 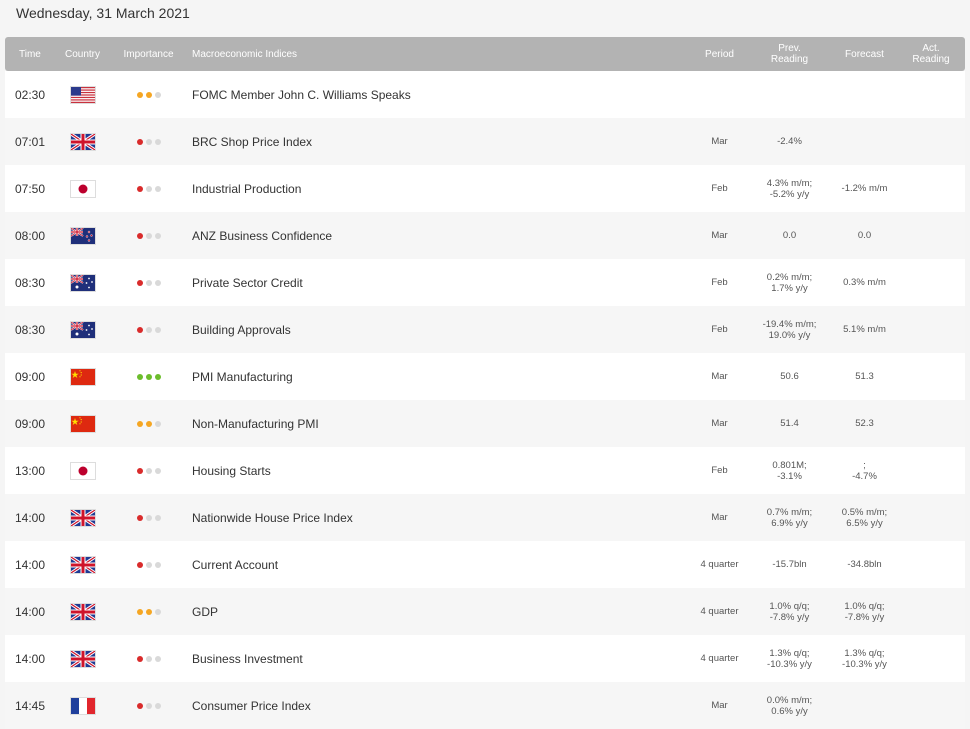 I want to click on table-row: 07:01 BRC Shop Price Index Mar -2.4%, so click(x=485, y=141).